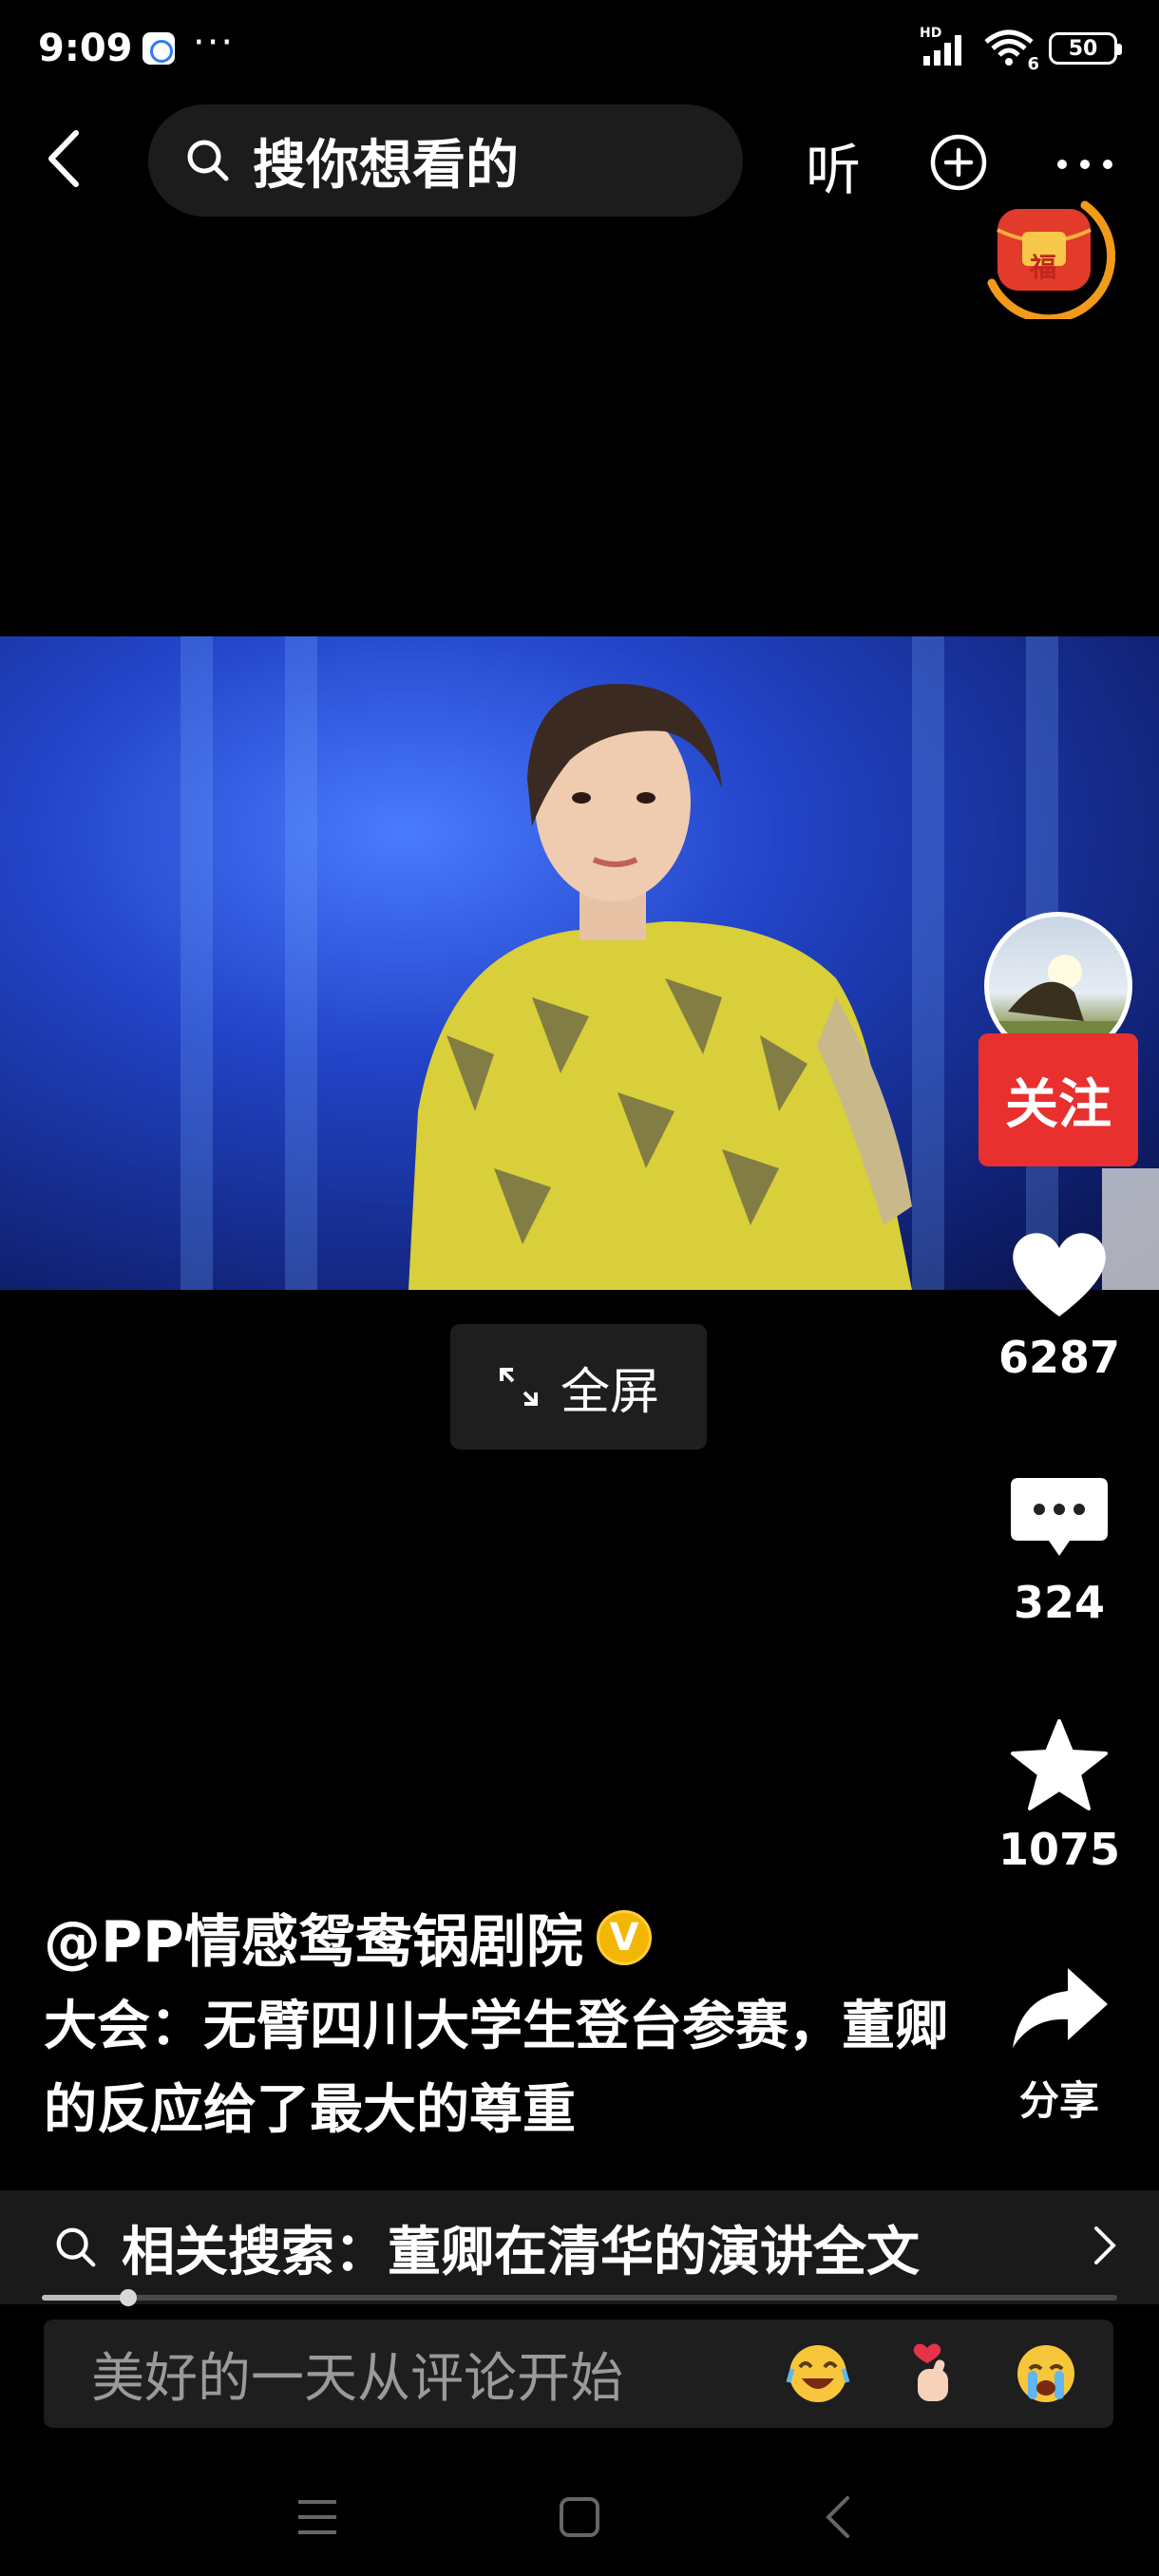 The height and width of the screenshot is (2576, 1159). I want to click on comment-action: 324, so click(1059, 1549).